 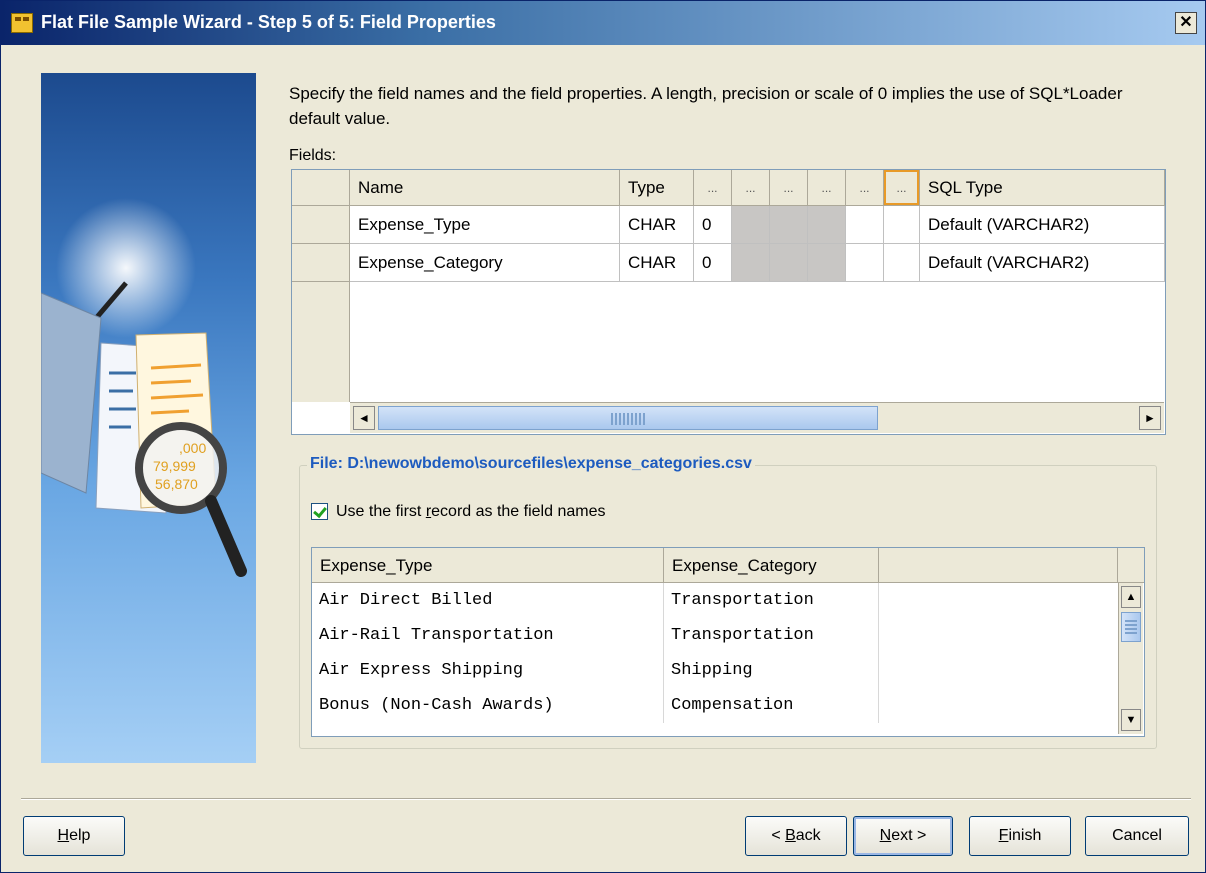 What do you see at coordinates (63, 835) in the screenshot?
I see `help-mnemonic: H` at bounding box center [63, 835].